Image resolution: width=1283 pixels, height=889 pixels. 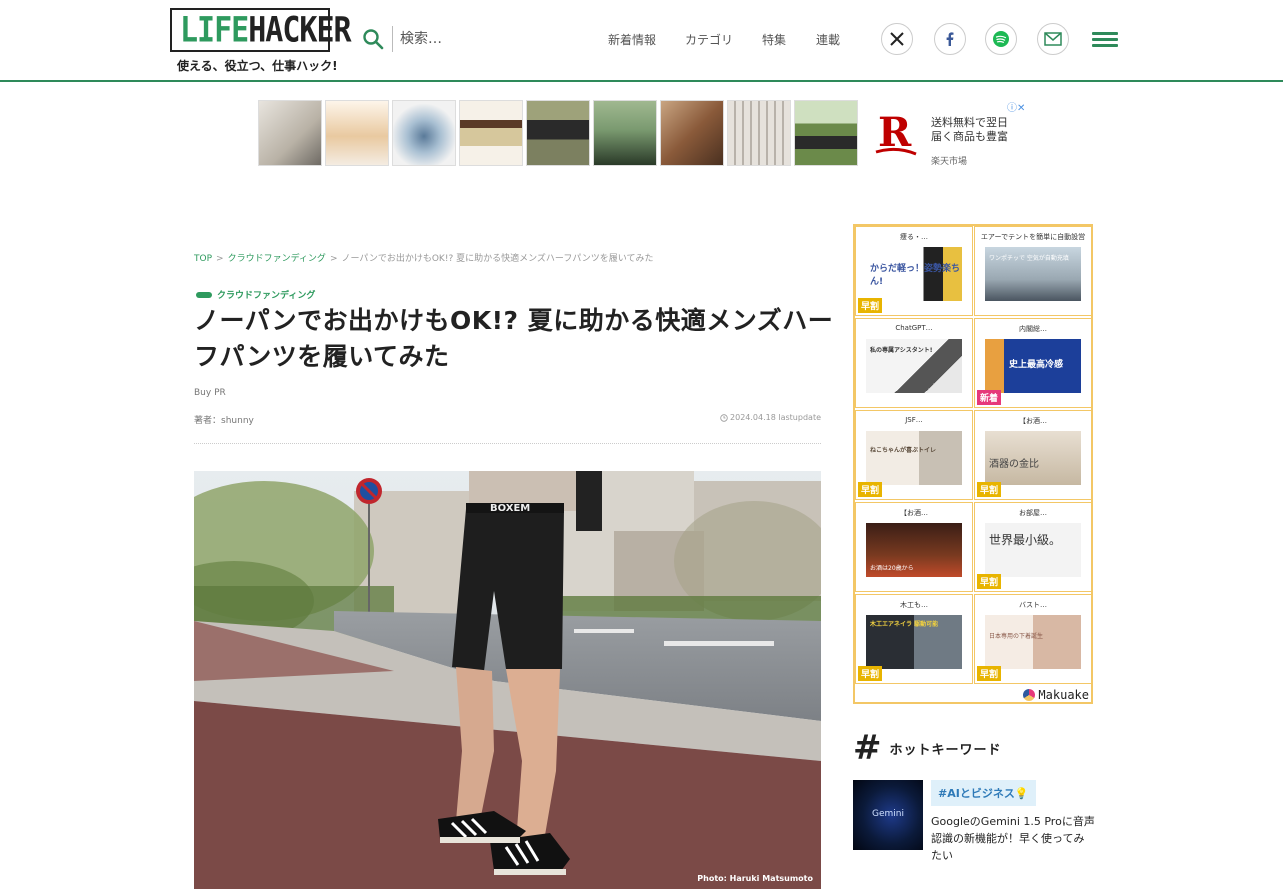 What do you see at coordinates (1033, 237) in the screenshot?
I see `ad-grid-item-title: エアーでテントを簡単に自動設営` at bounding box center [1033, 237].